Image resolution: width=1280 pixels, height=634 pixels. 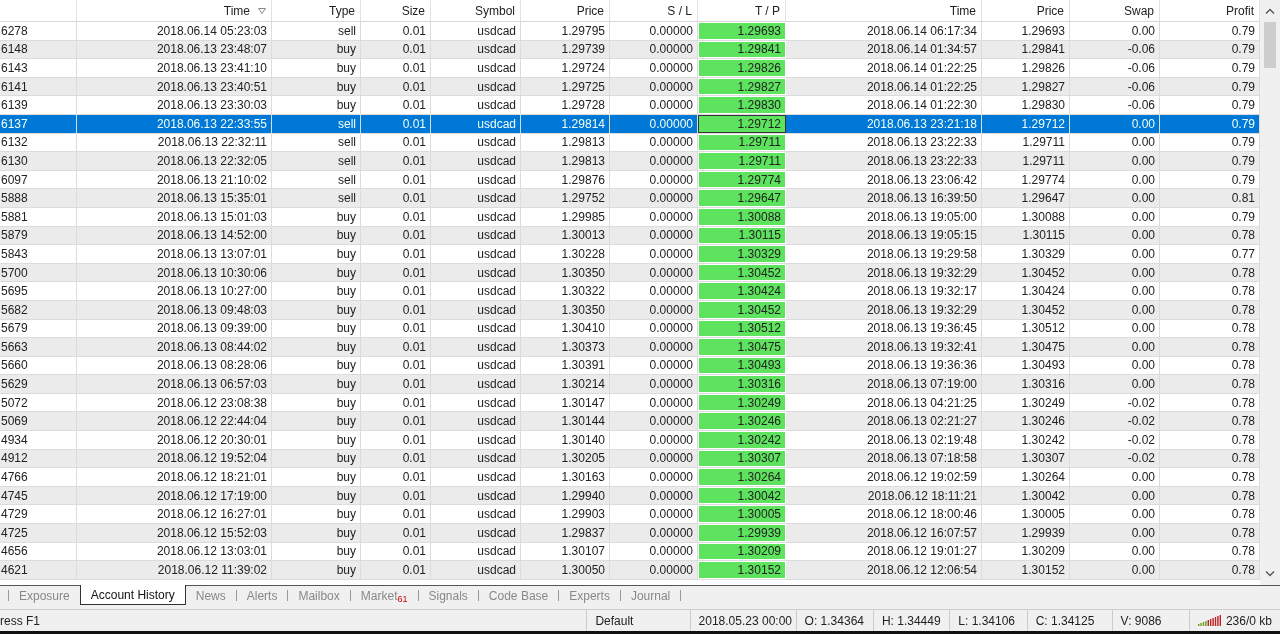 What do you see at coordinates (1270, 574) in the screenshot?
I see `scroll-down-icon` at bounding box center [1270, 574].